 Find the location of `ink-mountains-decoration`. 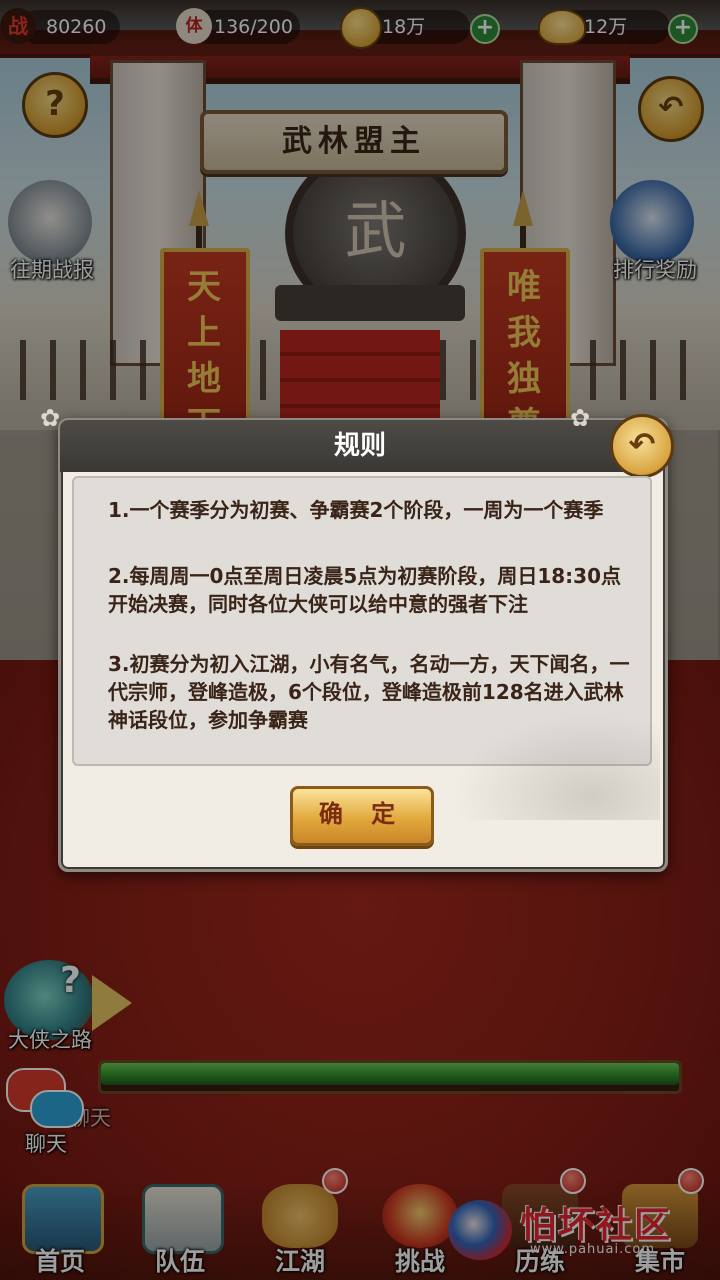

ink-mountains-decoration is located at coordinates (545, 760).